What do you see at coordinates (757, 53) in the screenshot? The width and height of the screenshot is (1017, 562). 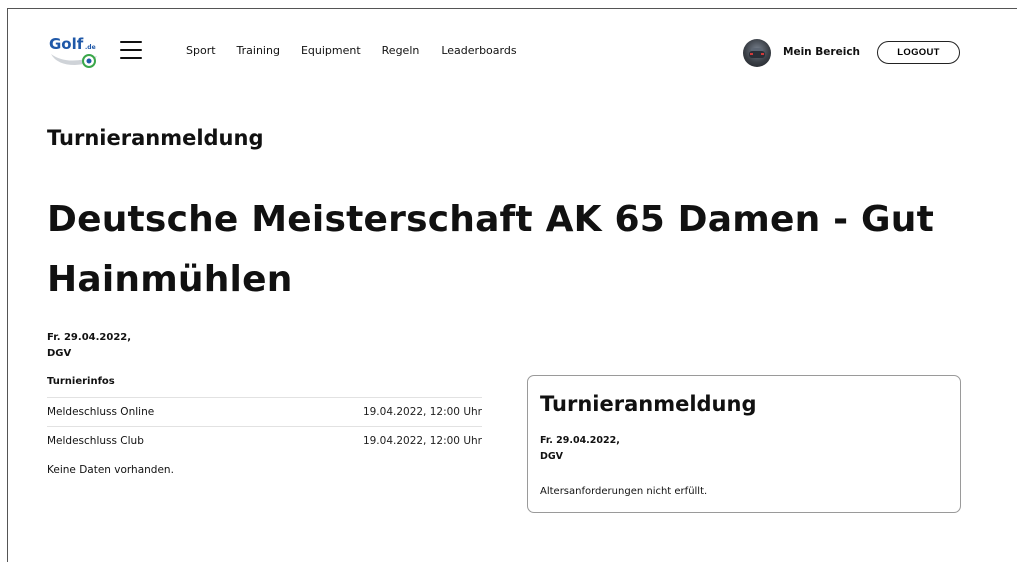 I see `avatar` at bounding box center [757, 53].